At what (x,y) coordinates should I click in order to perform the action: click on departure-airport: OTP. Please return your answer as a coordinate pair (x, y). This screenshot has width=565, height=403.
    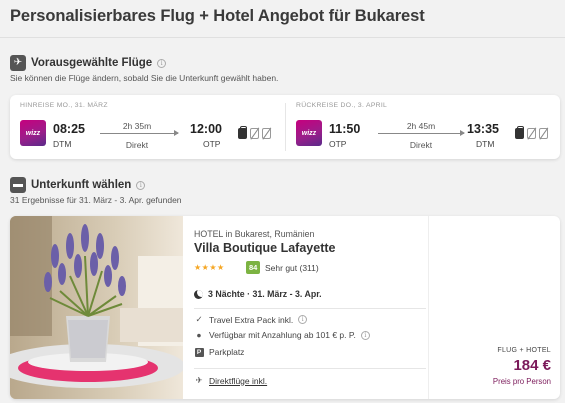
    Looking at the image, I should click on (338, 144).